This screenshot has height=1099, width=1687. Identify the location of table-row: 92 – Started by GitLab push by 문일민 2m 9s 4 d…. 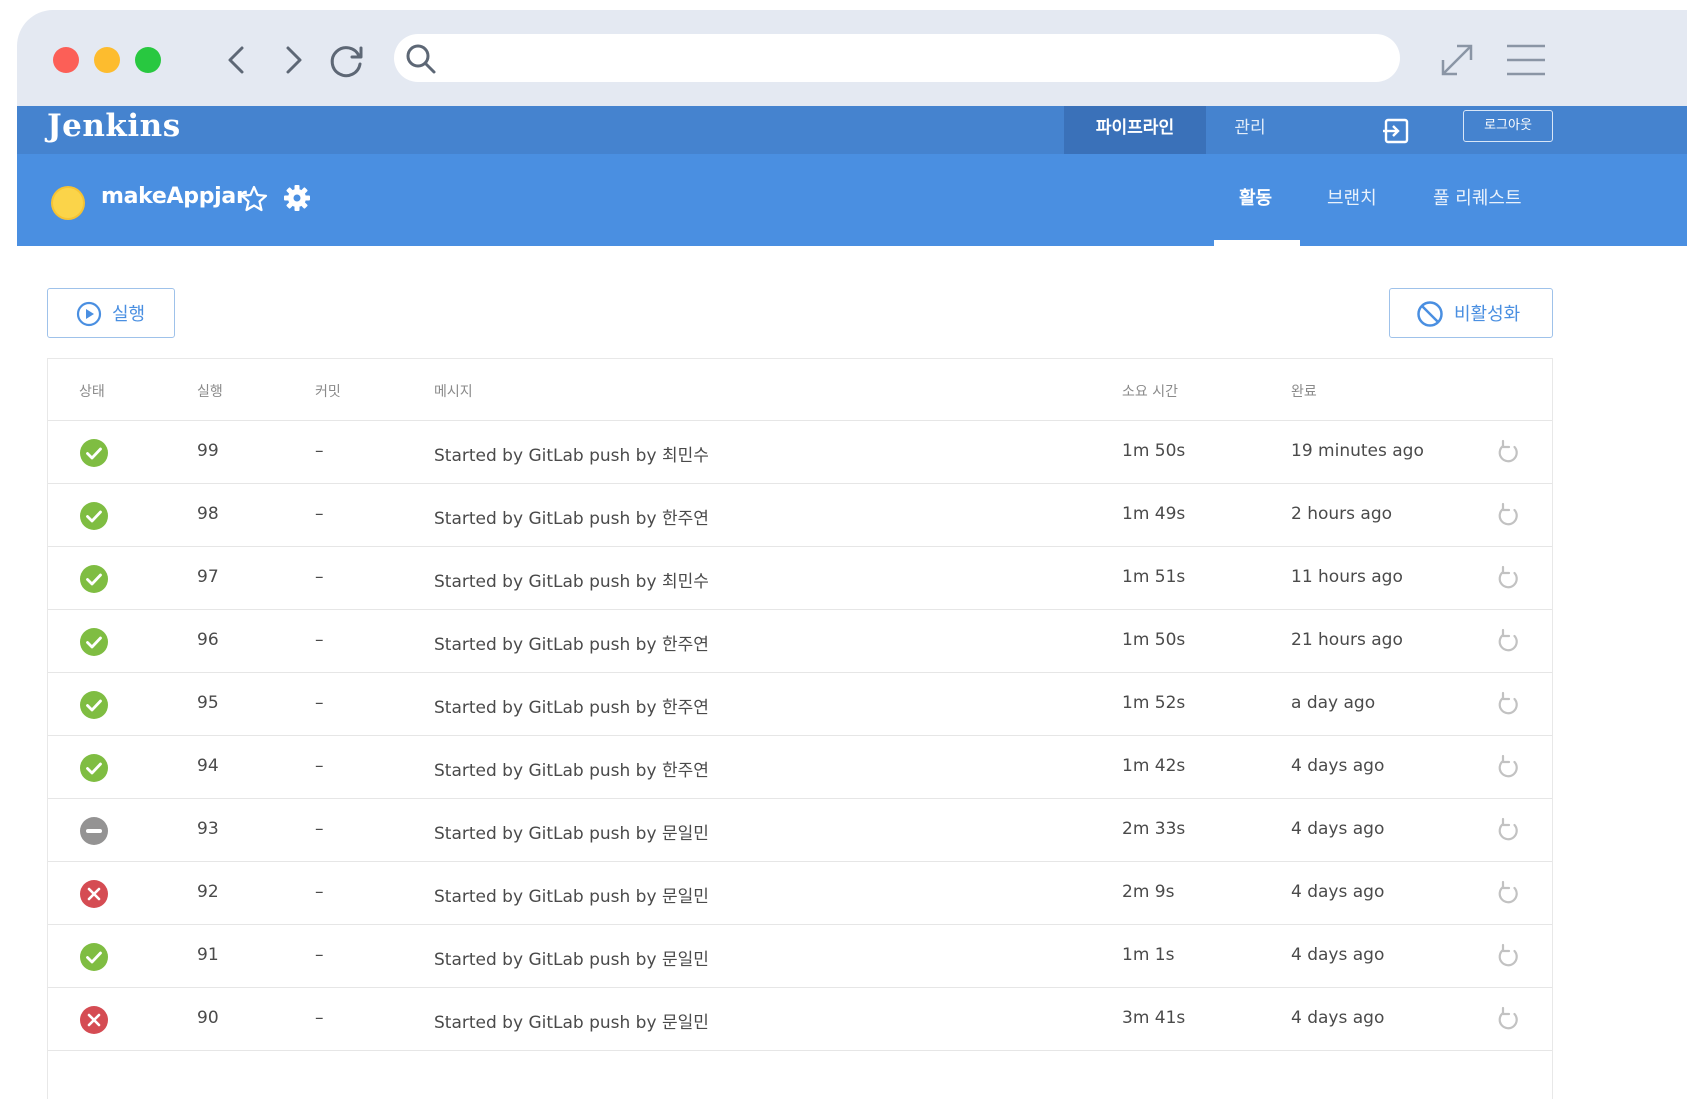
(800, 893).